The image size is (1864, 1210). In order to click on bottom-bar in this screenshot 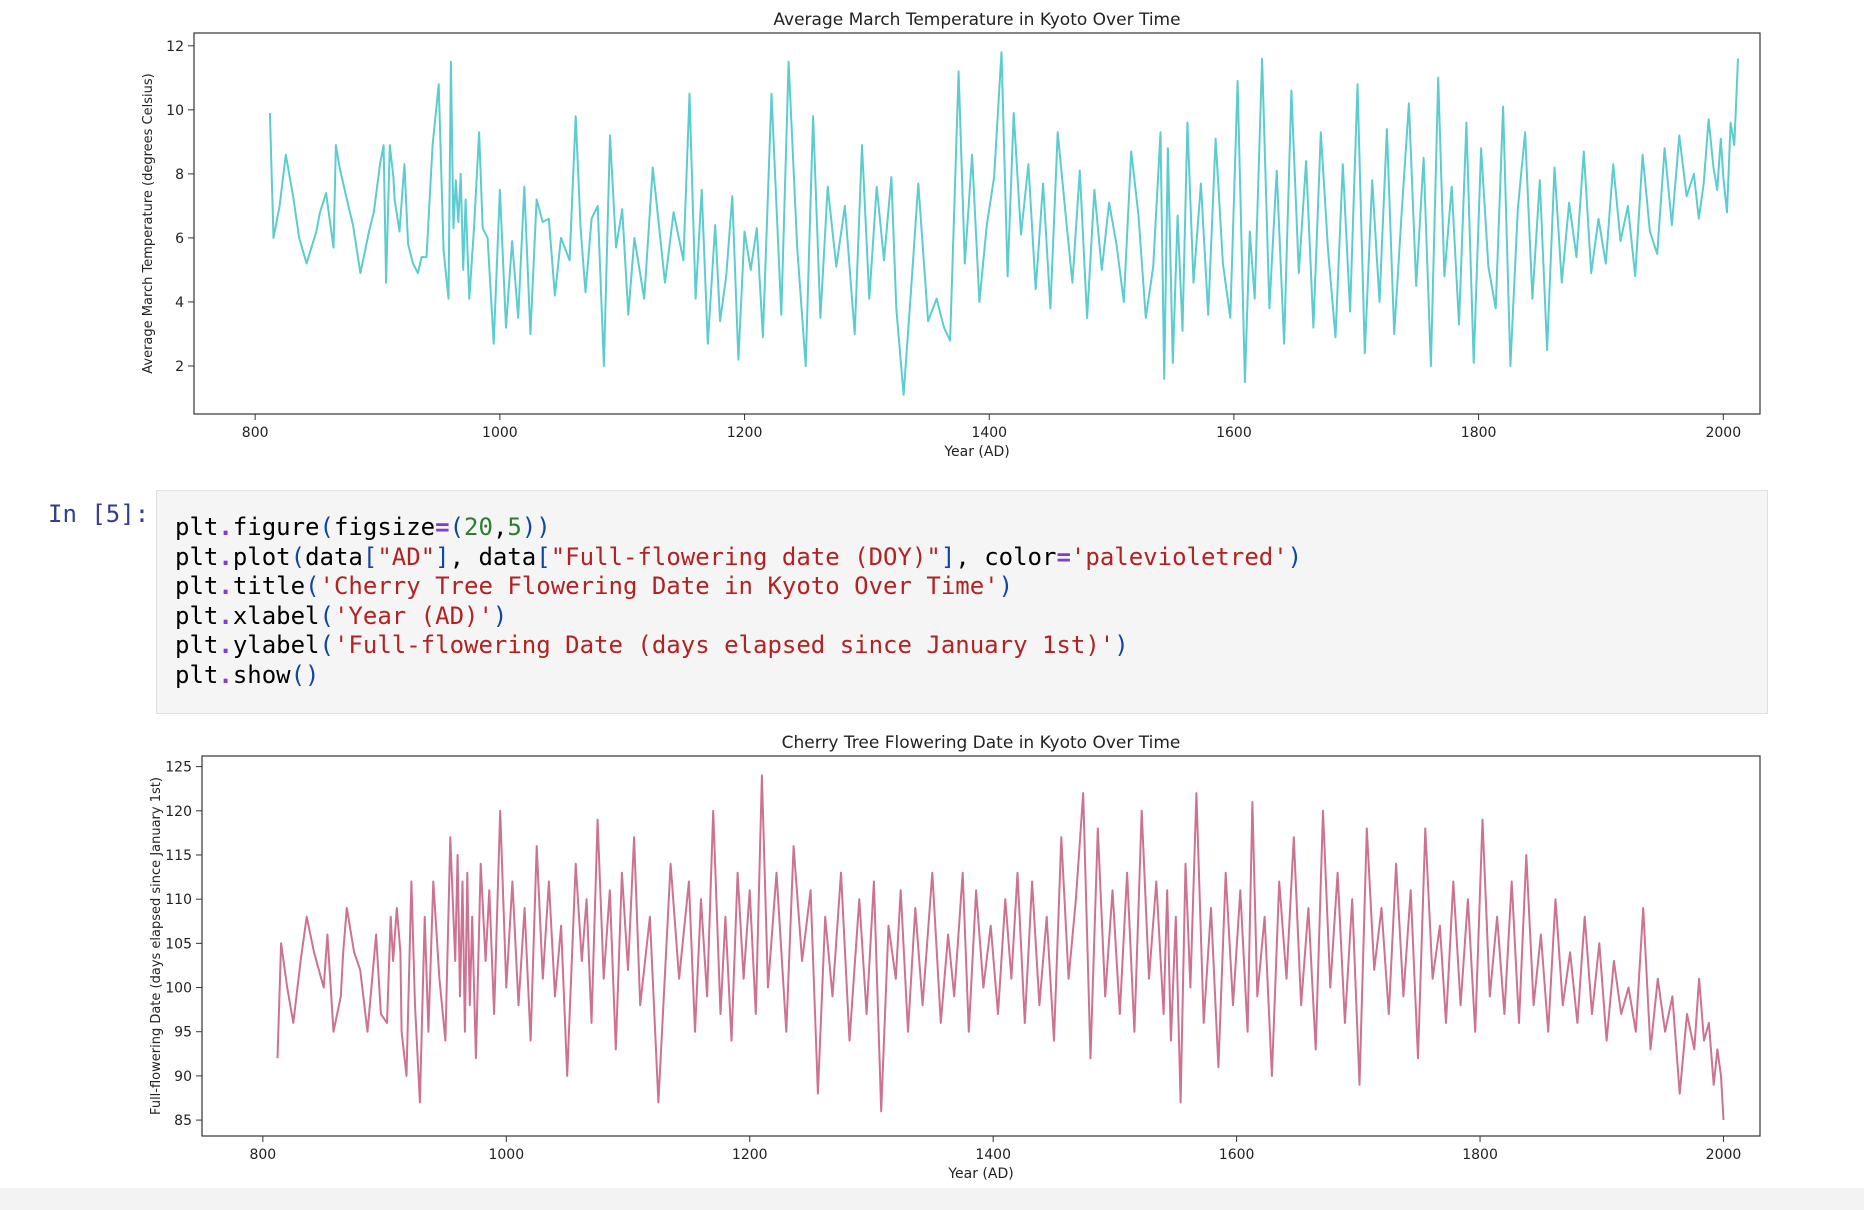, I will do `click(932, 1199)`.